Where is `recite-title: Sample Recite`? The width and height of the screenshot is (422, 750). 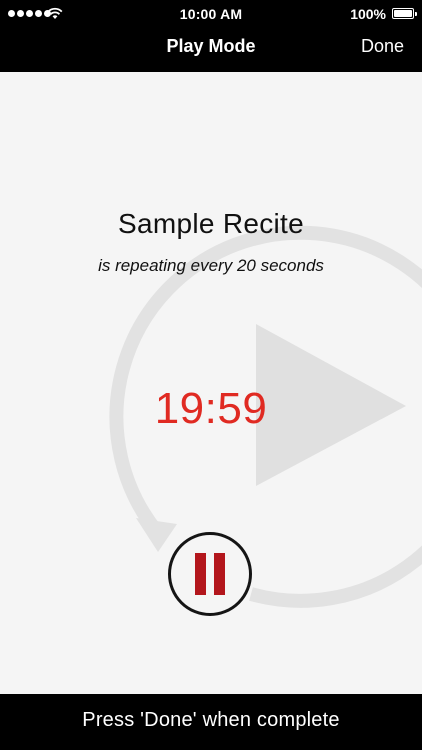 recite-title: Sample Recite is located at coordinates (211, 223).